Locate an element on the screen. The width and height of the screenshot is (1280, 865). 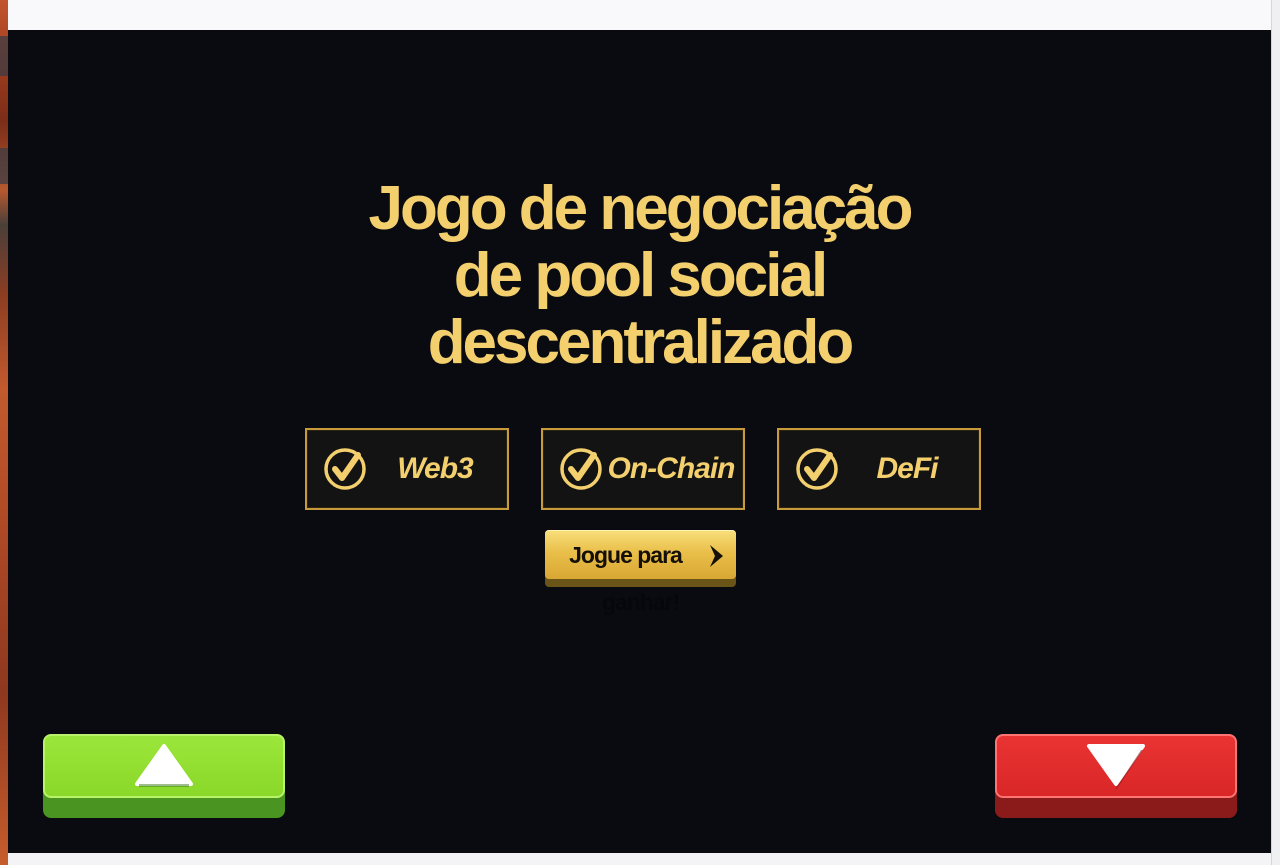
play-button-label-overflow: ganhar! is located at coordinates (640, 602).